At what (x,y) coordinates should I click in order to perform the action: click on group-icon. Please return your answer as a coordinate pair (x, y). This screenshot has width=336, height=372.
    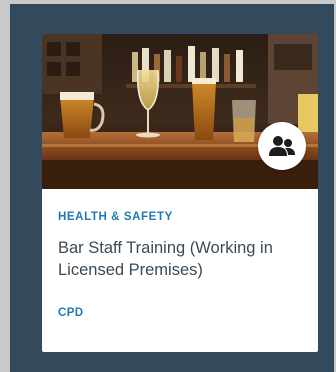
    Looking at the image, I should click on (282, 146).